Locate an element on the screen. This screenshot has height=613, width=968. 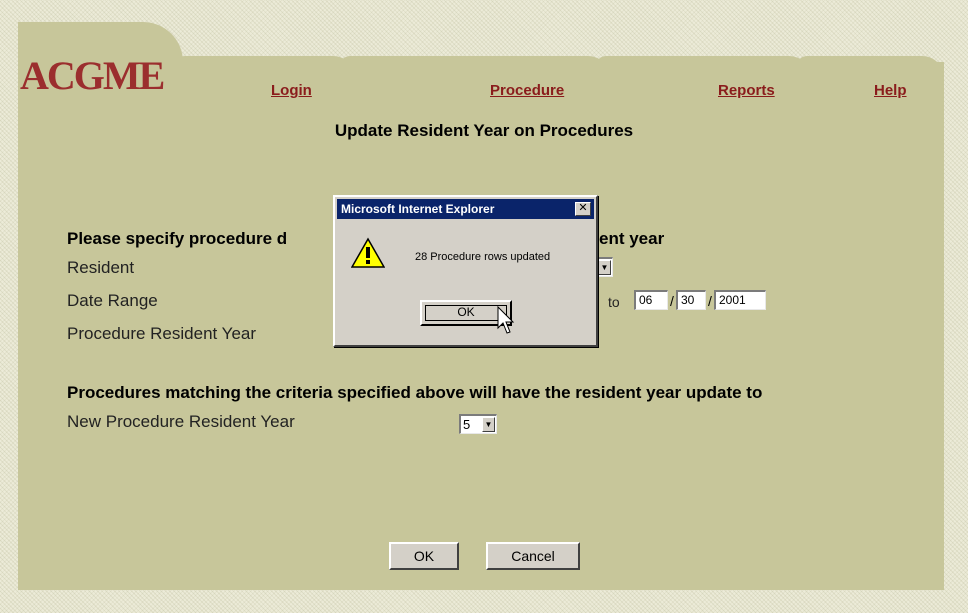
new-year-label: New Procedure Resident Year is located at coordinates (181, 421).